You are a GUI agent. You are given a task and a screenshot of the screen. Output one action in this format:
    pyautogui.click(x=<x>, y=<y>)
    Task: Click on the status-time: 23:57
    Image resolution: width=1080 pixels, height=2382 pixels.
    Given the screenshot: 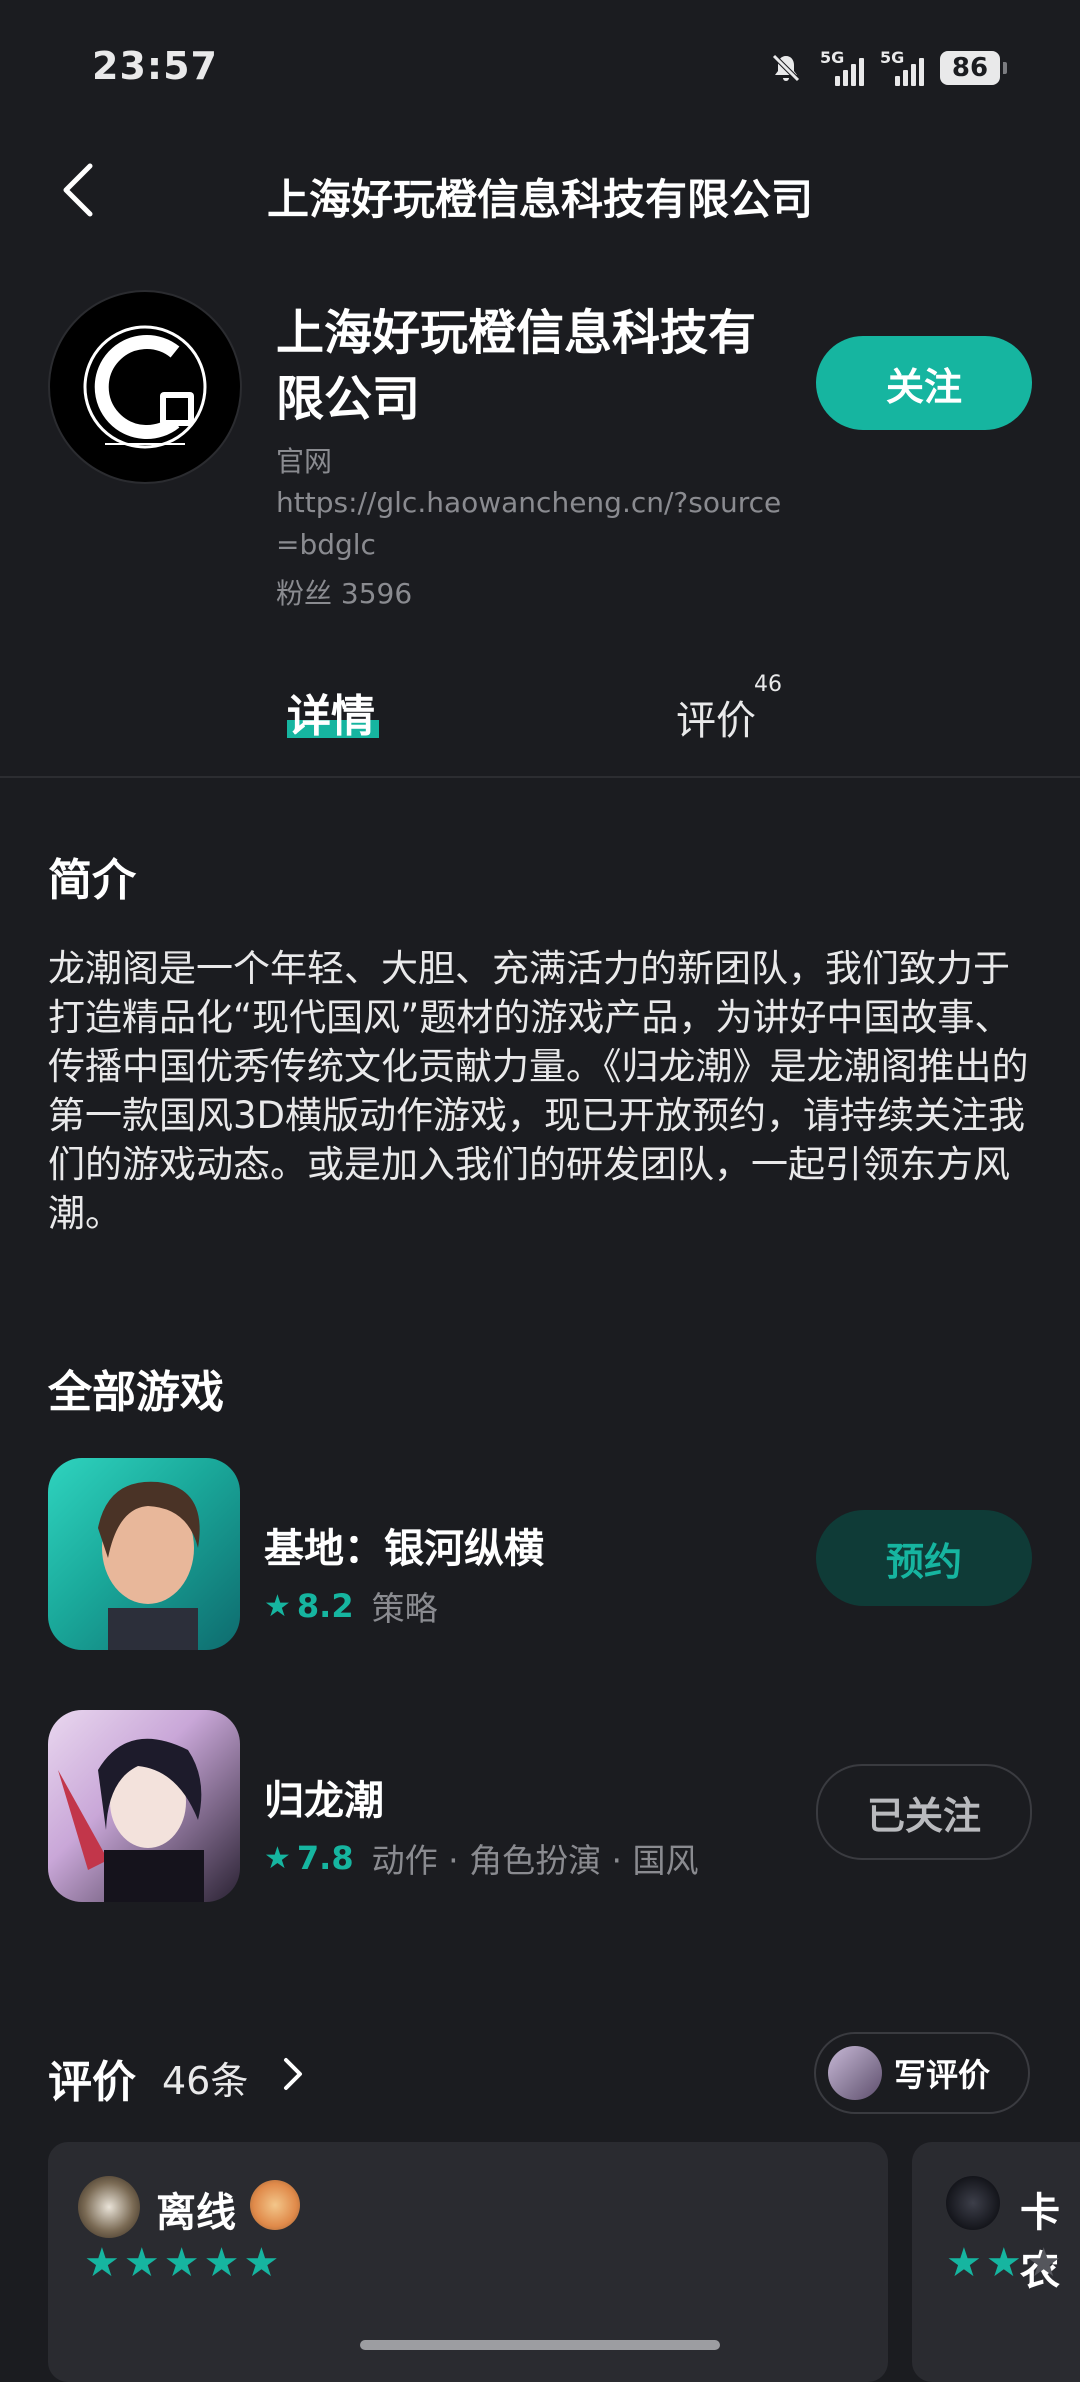 What is the action you would take?
    pyautogui.click(x=155, y=66)
    